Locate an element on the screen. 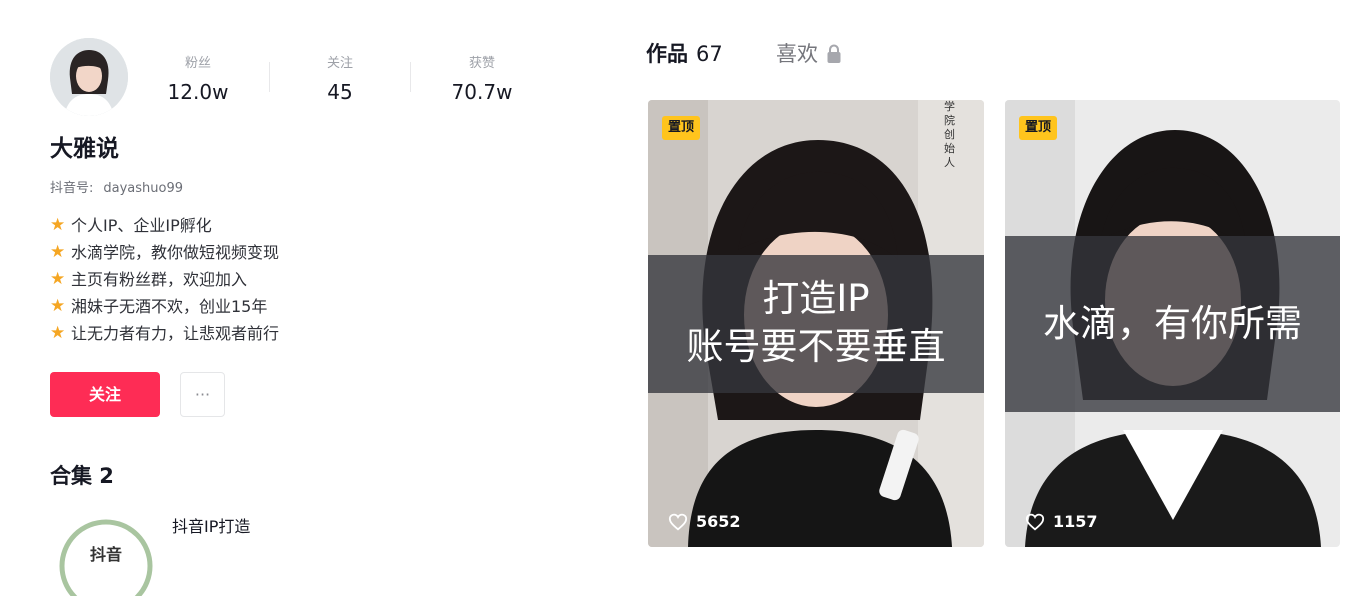  collection-item-name: 抖音IP打造 is located at coordinates (211, 527).